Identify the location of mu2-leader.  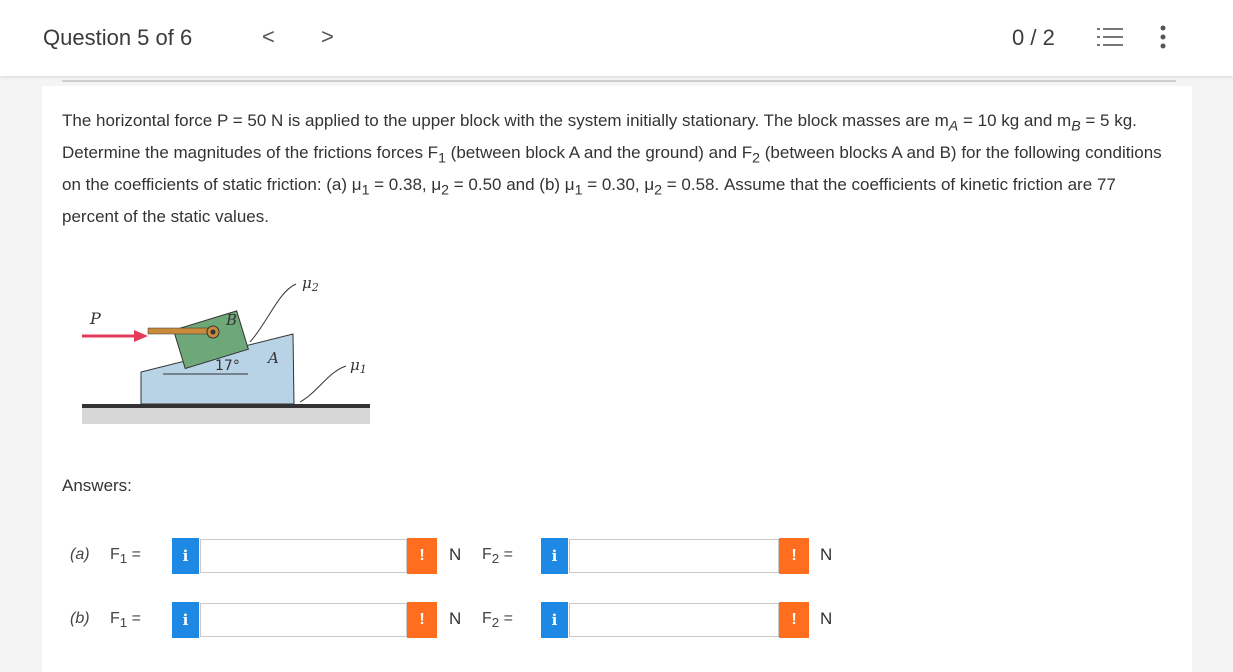
(273, 313).